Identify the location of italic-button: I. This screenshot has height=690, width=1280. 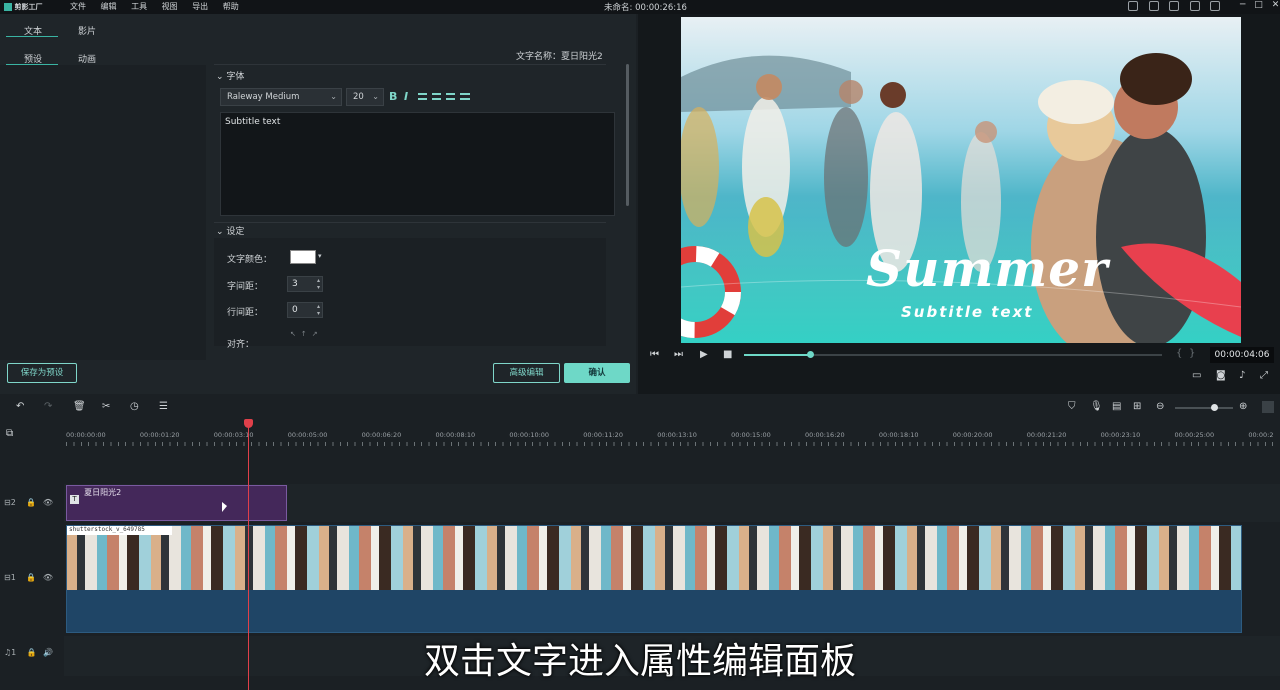
(406, 96).